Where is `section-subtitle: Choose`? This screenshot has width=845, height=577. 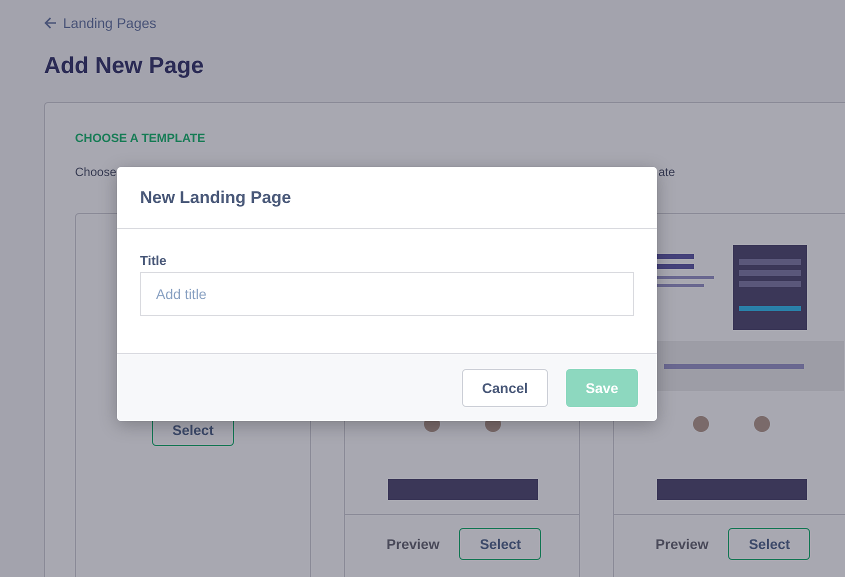 section-subtitle: Choose is located at coordinates (95, 172).